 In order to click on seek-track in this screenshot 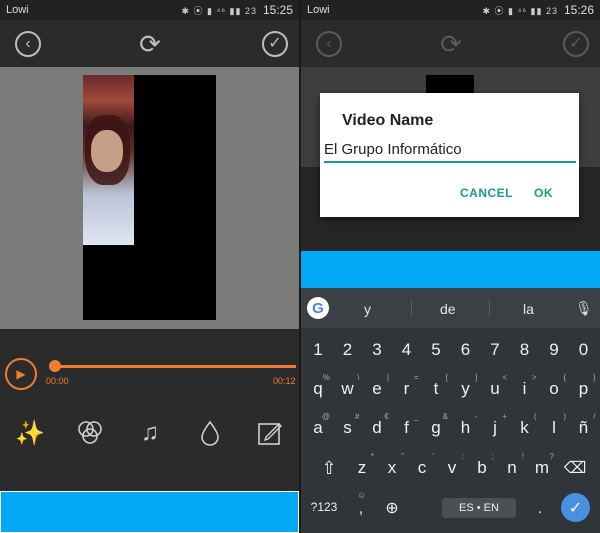, I will do `click(175, 366)`.